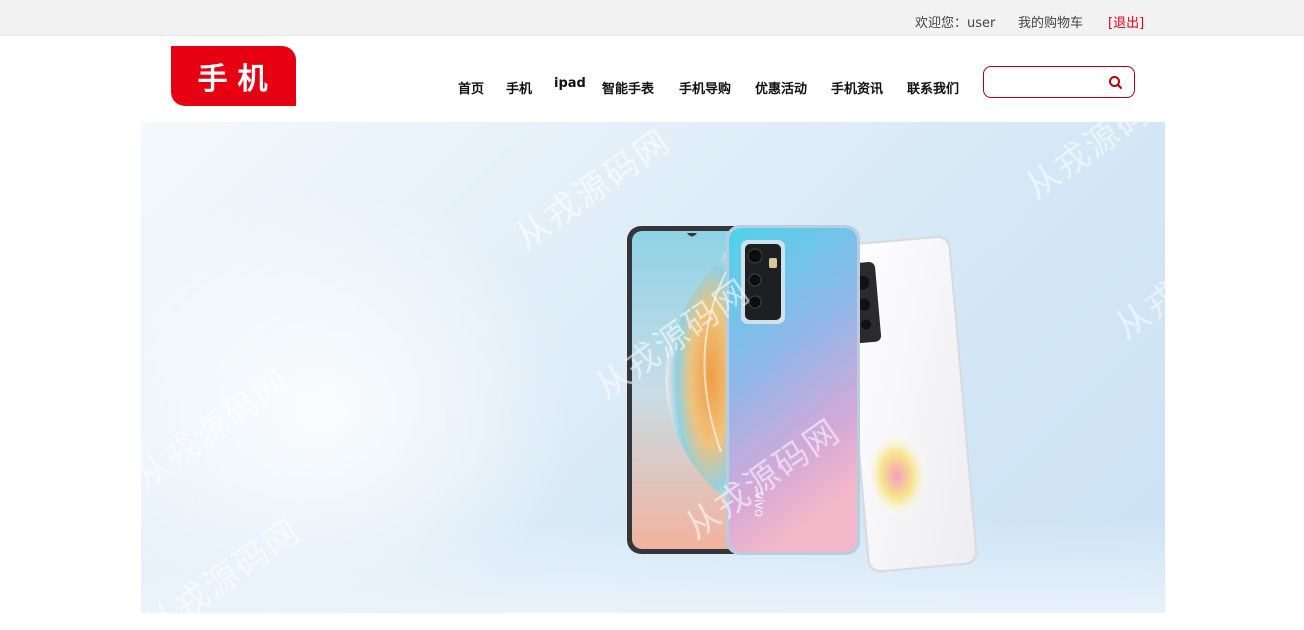  Describe the element at coordinates (941, 23) in the screenshot. I see `welcome-label: 欢迎您：` at that location.